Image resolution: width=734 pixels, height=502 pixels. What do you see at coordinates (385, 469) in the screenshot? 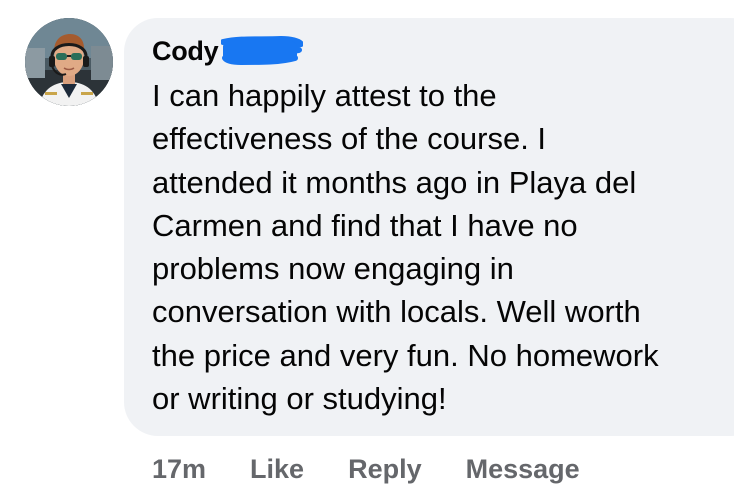
I see `reply-button: Reply` at bounding box center [385, 469].